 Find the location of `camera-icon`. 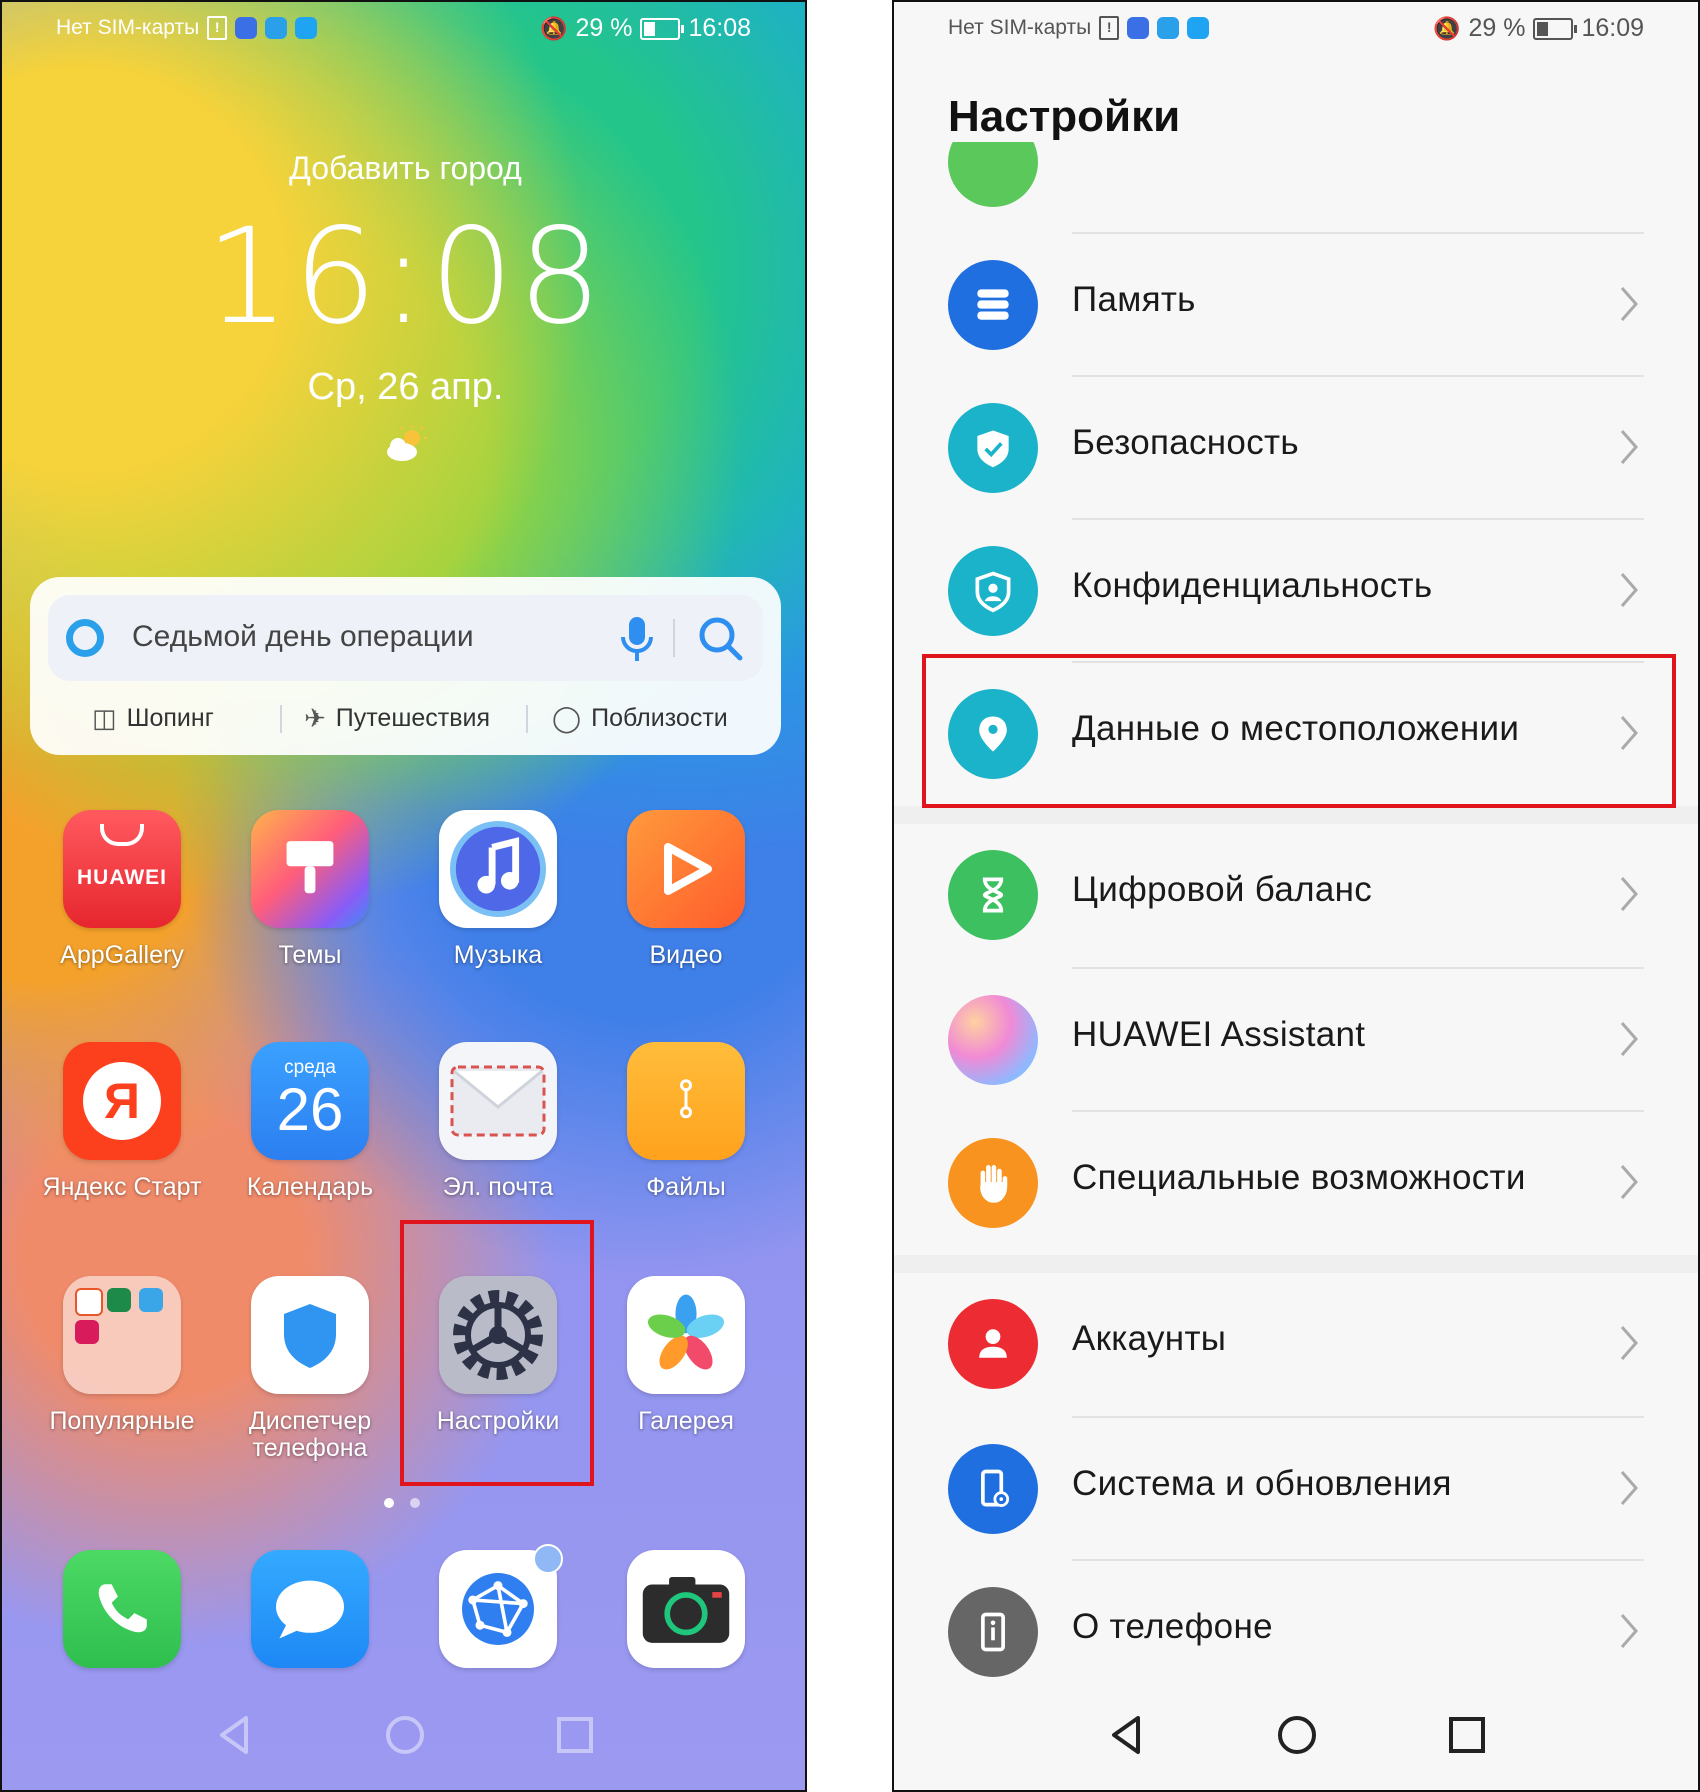

camera-icon is located at coordinates (686, 1609).